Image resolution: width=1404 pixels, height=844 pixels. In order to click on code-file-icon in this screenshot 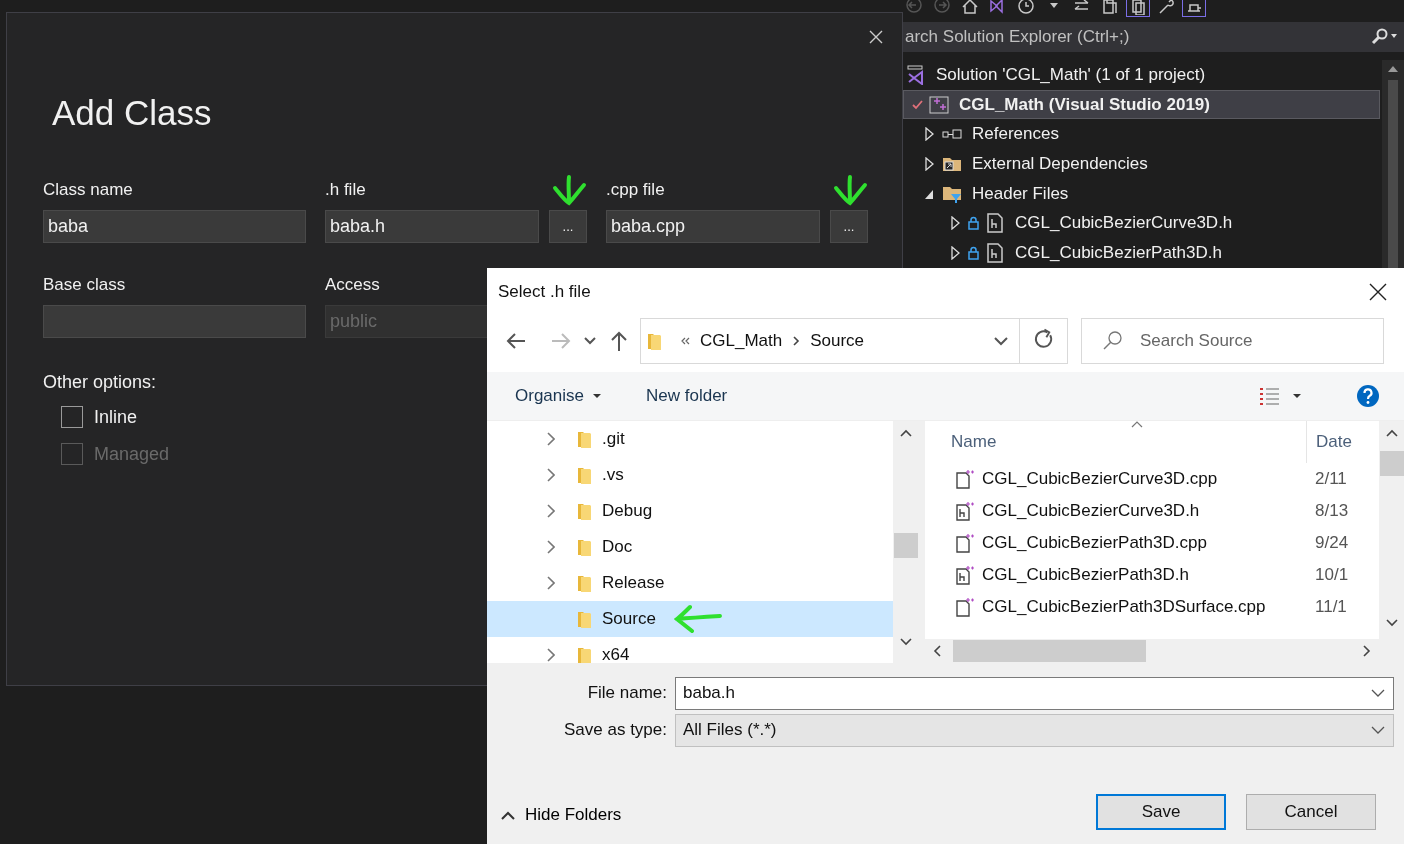, I will do `click(965, 479)`.